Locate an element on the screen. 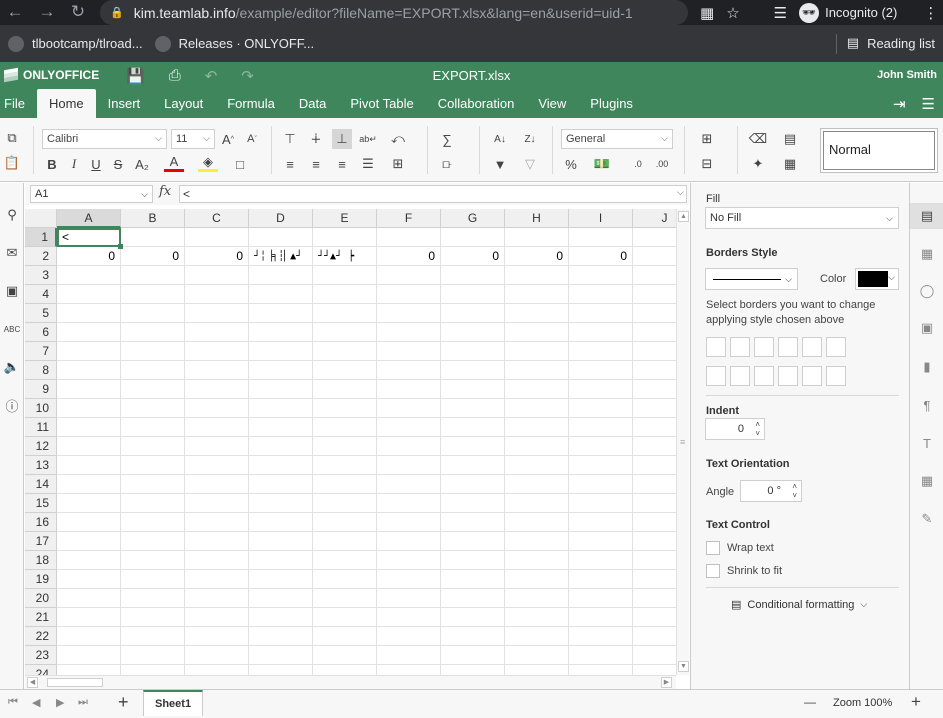 The height and width of the screenshot is (718, 943). cell-a8 is located at coordinates (89, 370).